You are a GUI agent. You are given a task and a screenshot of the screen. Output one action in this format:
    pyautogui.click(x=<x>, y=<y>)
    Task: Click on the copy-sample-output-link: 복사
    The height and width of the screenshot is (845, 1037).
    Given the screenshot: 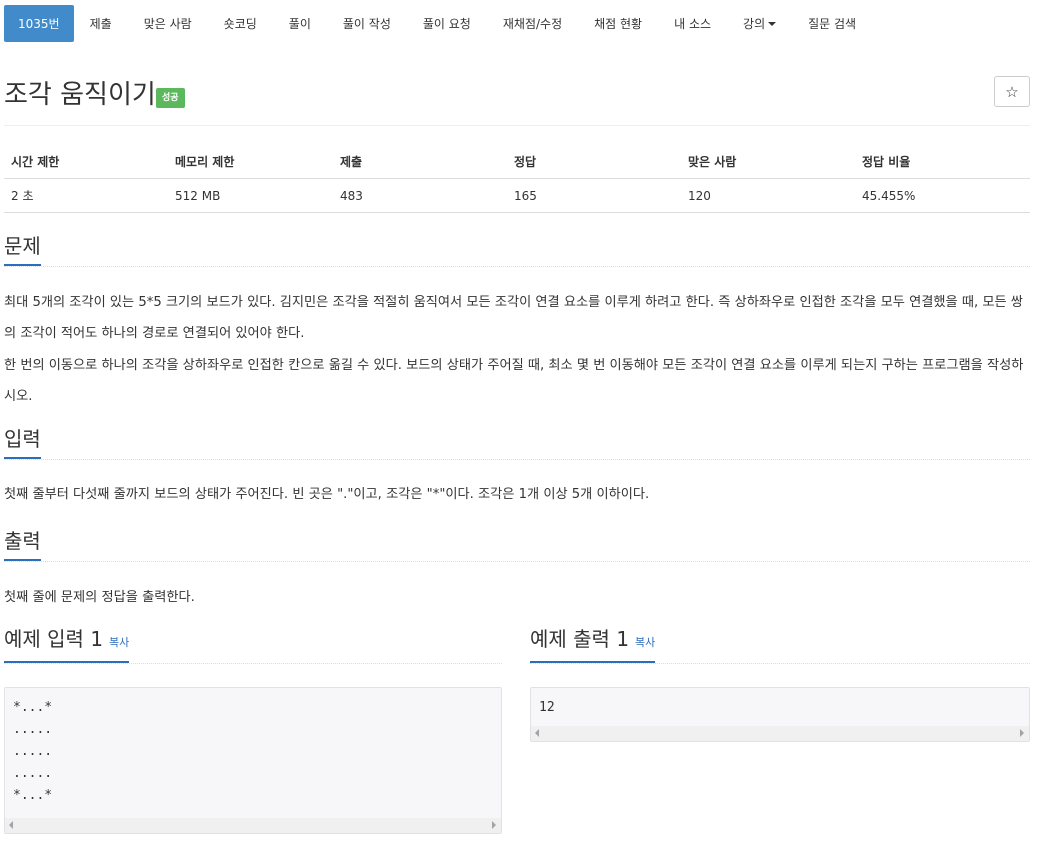 What is the action you would take?
    pyautogui.click(x=645, y=642)
    